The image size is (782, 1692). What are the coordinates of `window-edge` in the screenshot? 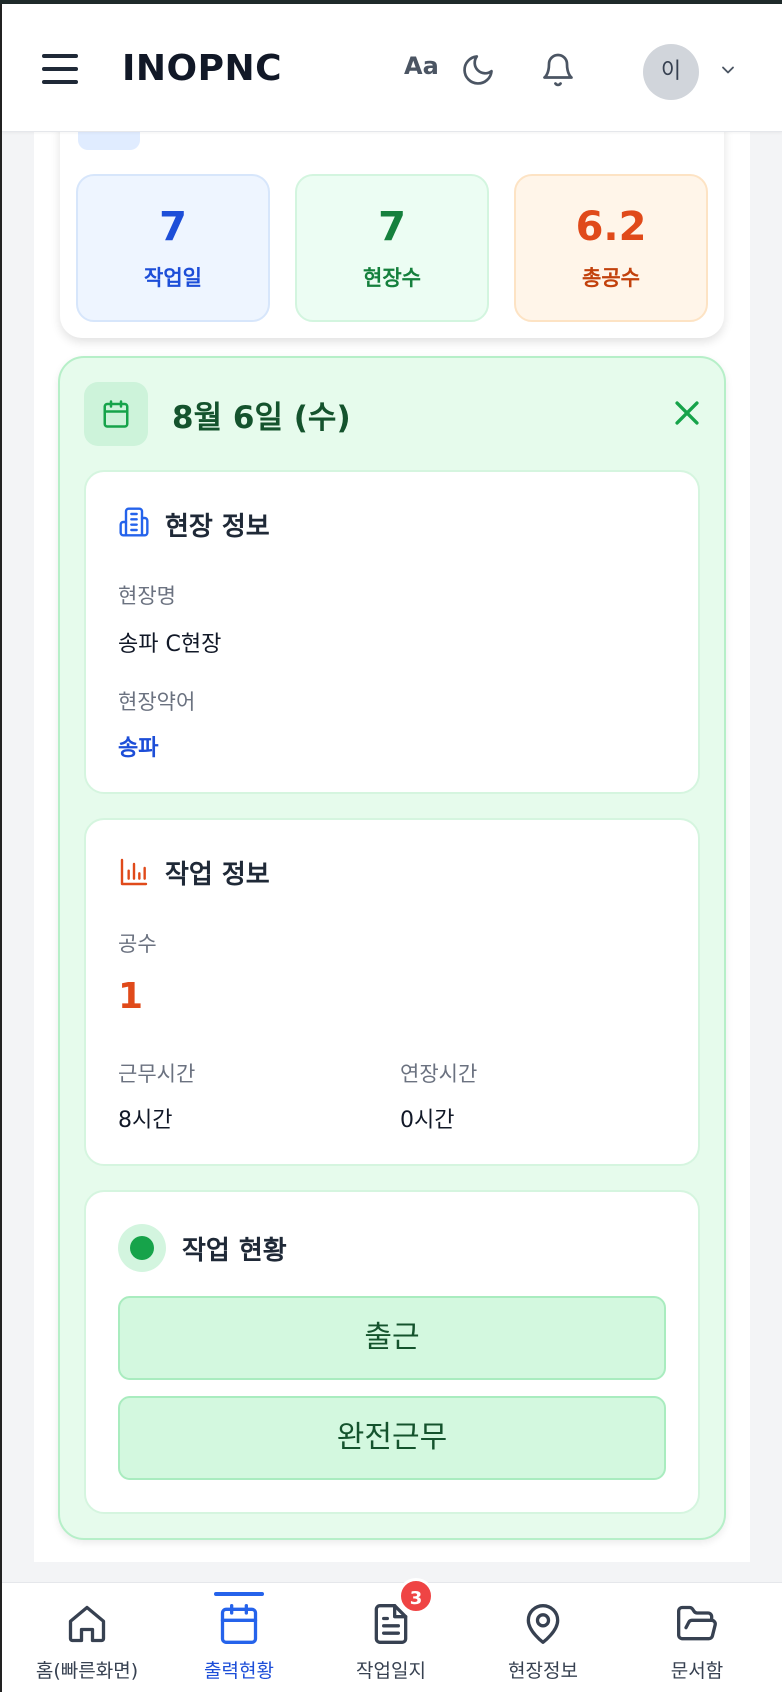 It's located at (1, 846).